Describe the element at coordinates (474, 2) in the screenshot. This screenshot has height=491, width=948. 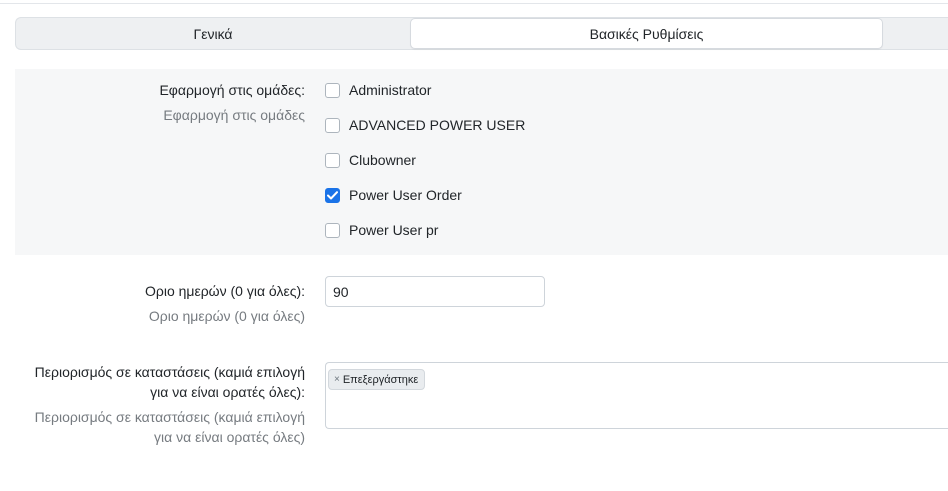
I see `top-divider` at that location.